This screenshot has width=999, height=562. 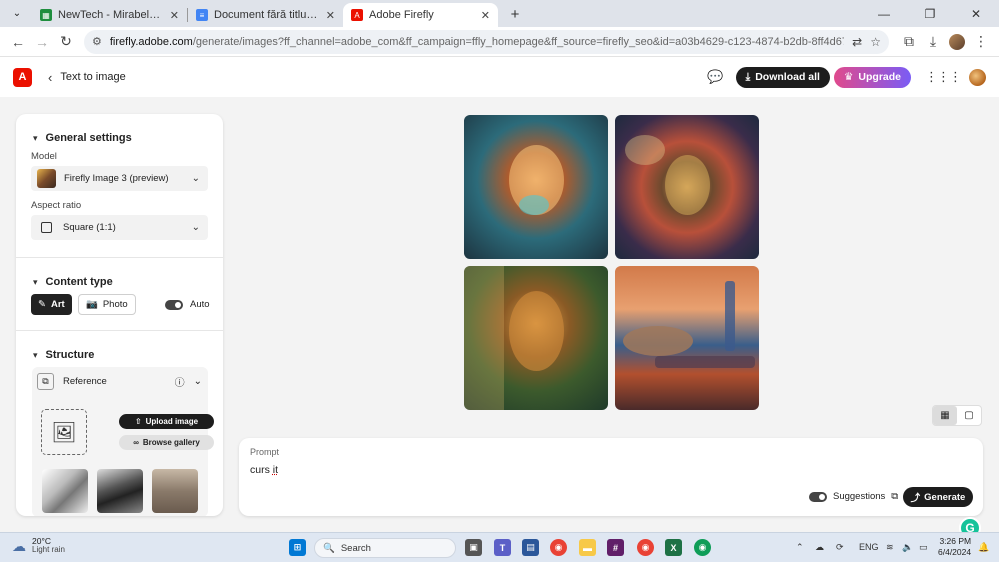 I want to click on forward-icon: →, so click(x=42, y=42).